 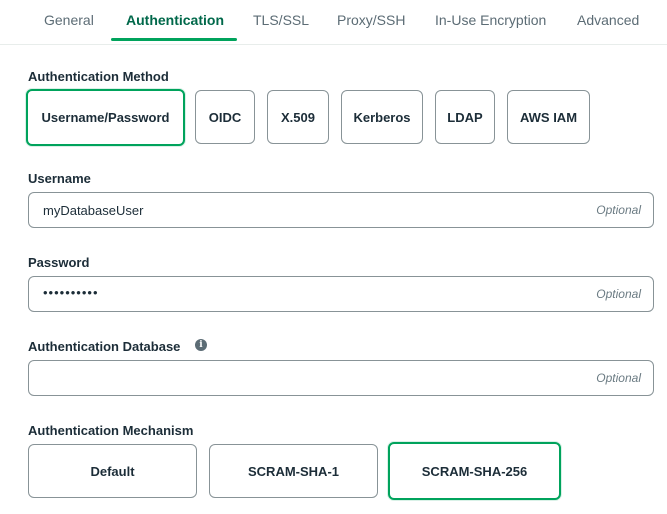 I want to click on auth-mechanism-default: Default, so click(x=112, y=471).